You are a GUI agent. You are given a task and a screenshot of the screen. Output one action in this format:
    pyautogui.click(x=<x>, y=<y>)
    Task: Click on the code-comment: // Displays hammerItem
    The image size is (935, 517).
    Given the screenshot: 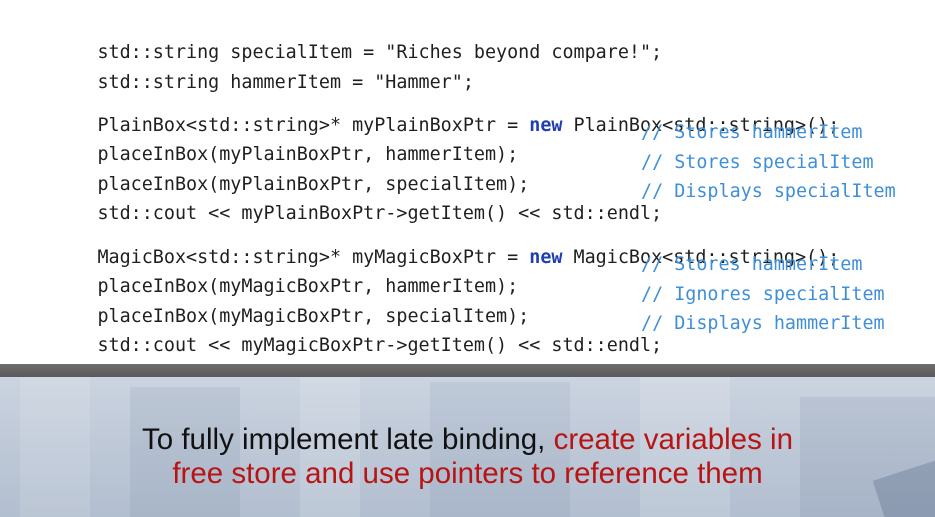 What is the action you would take?
    pyautogui.click(x=763, y=323)
    